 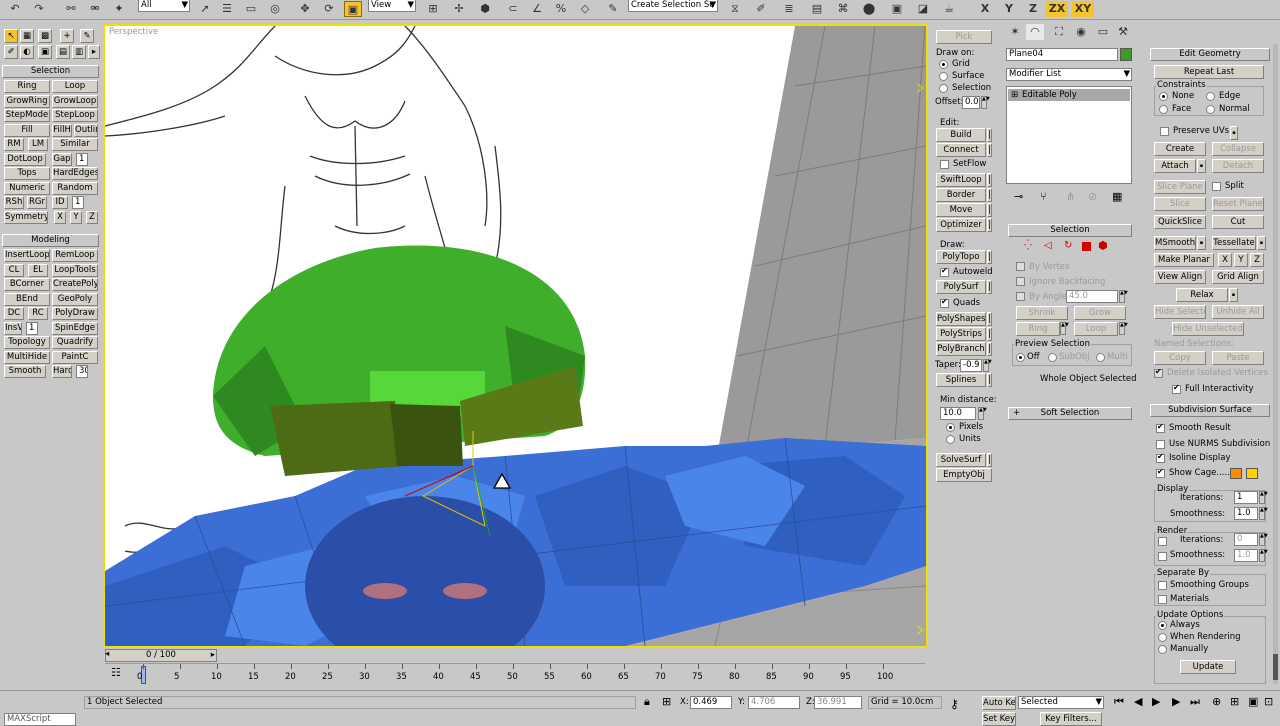 What do you see at coordinates (513, 9) in the screenshot?
I see `snaps-icon: ⊂` at bounding box center [513, 9].